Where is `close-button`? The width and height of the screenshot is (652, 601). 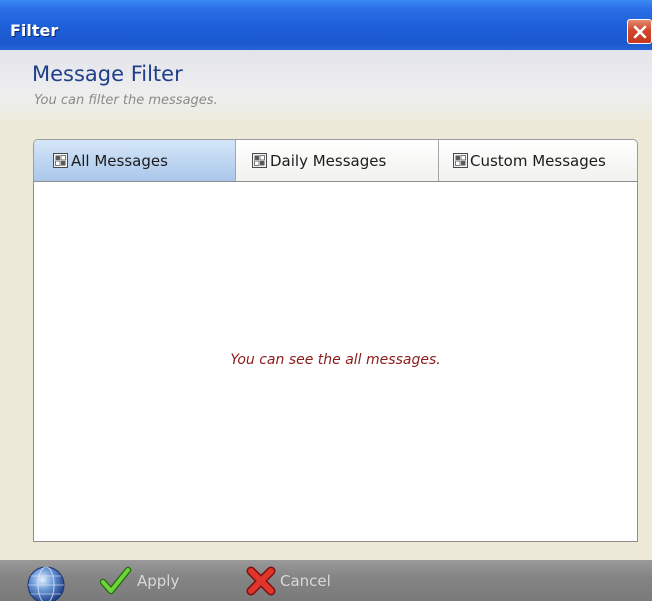 close-button is located at coordinates (639, 31).